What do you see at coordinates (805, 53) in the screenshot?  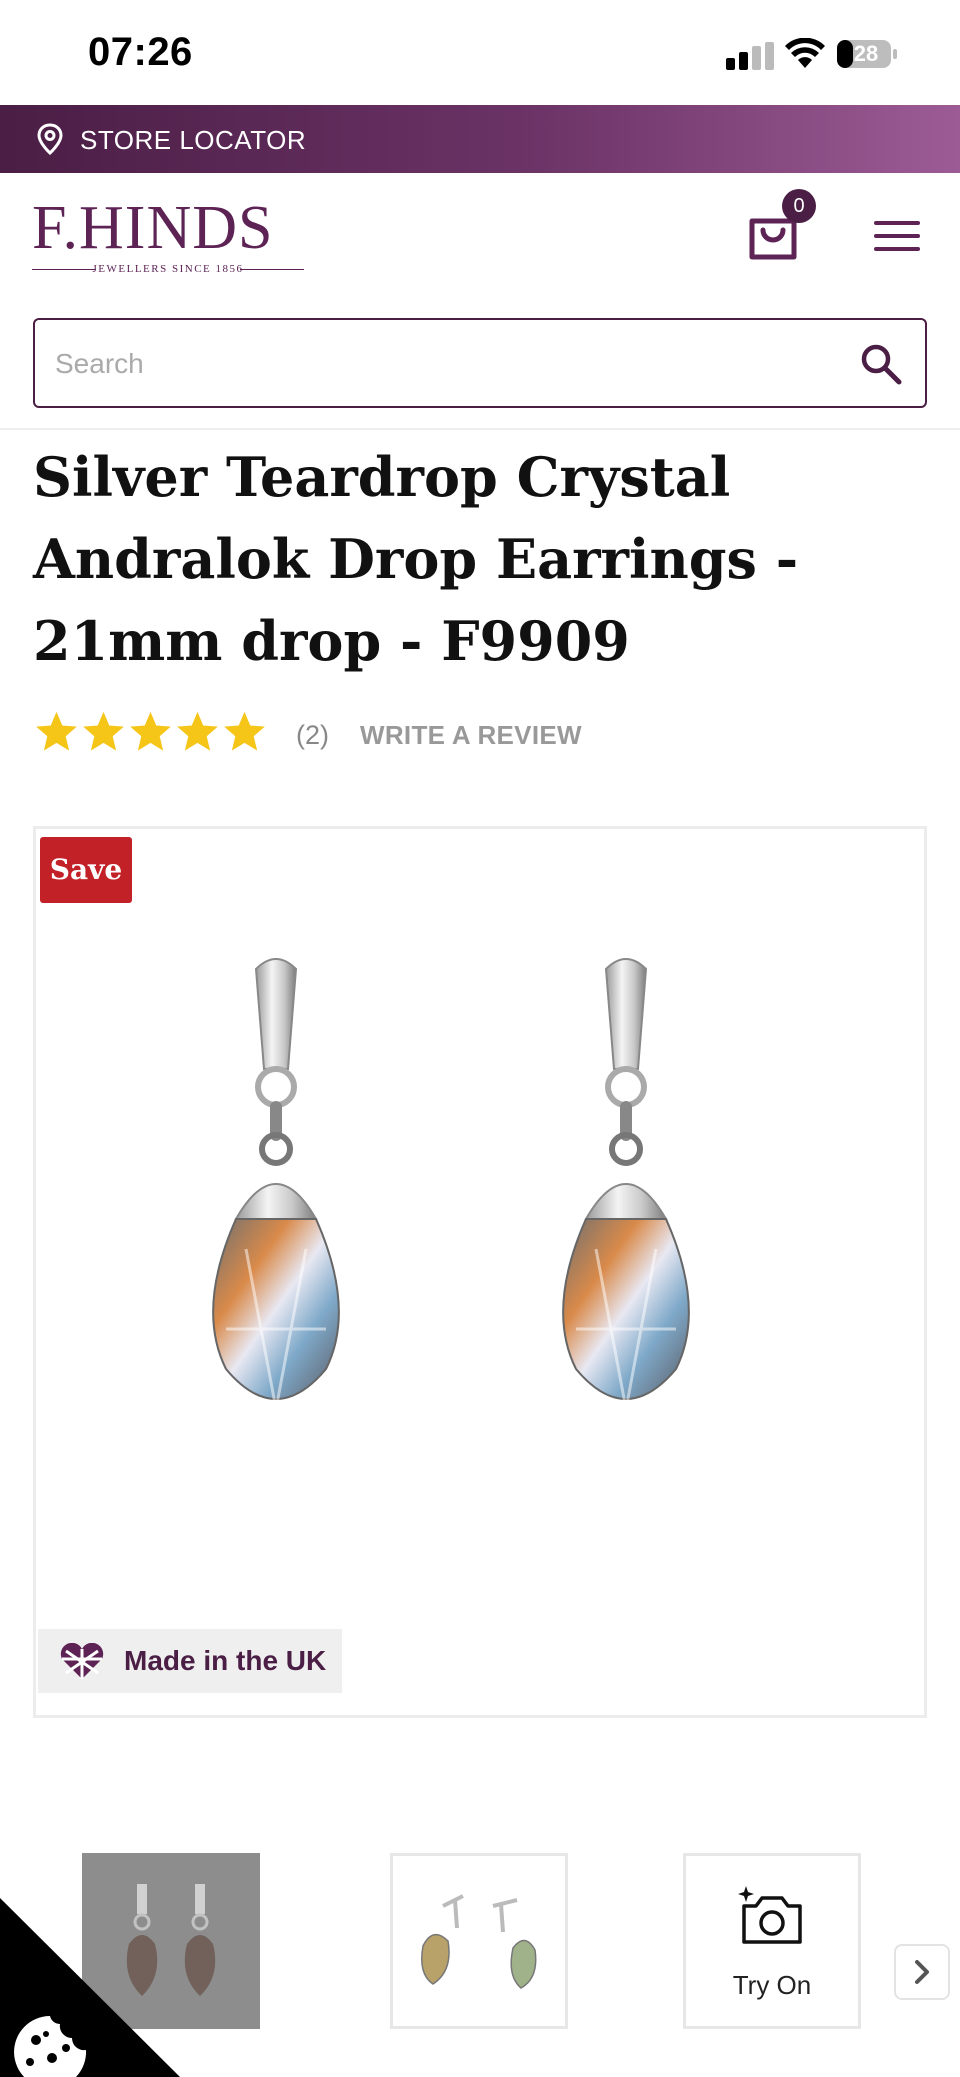 I see `wifi-icon` at bounding box center [805, 53].